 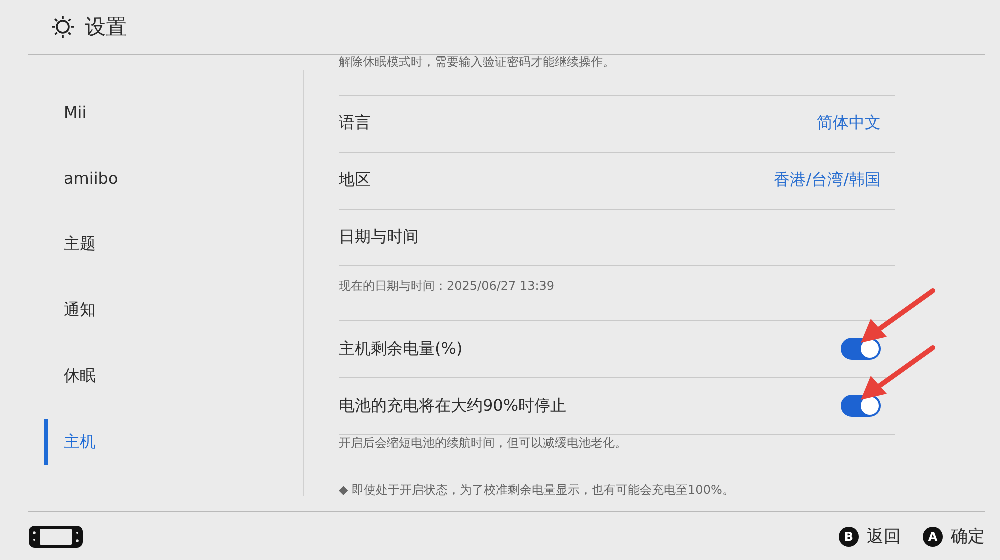 What do you see at coordinates (453, 406) in the screenshot?
I see `setting-label: 电池的充电将在大约90%时停止` at bounding box center [453, 406].